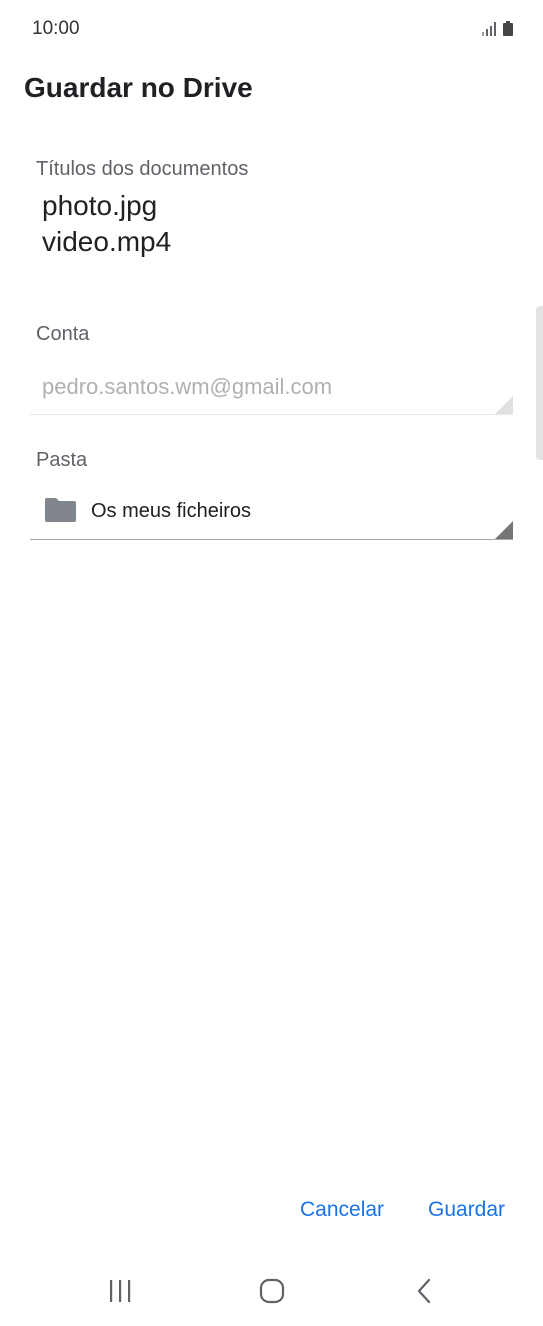  I want to click on back-icon, so click(424, 1291).